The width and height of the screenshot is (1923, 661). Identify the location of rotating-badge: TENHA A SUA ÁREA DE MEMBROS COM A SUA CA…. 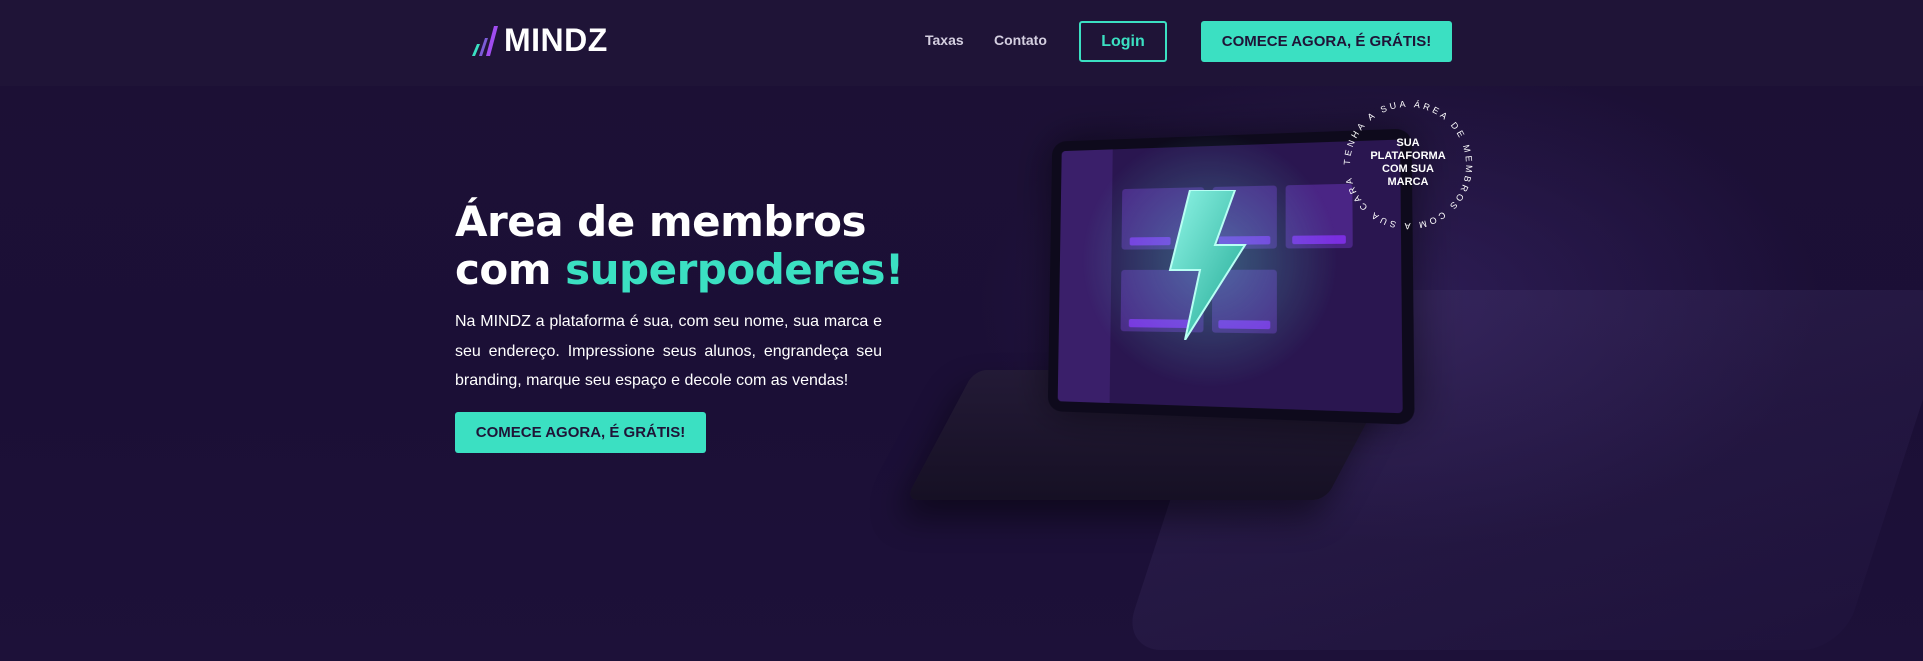
(1408, 165).